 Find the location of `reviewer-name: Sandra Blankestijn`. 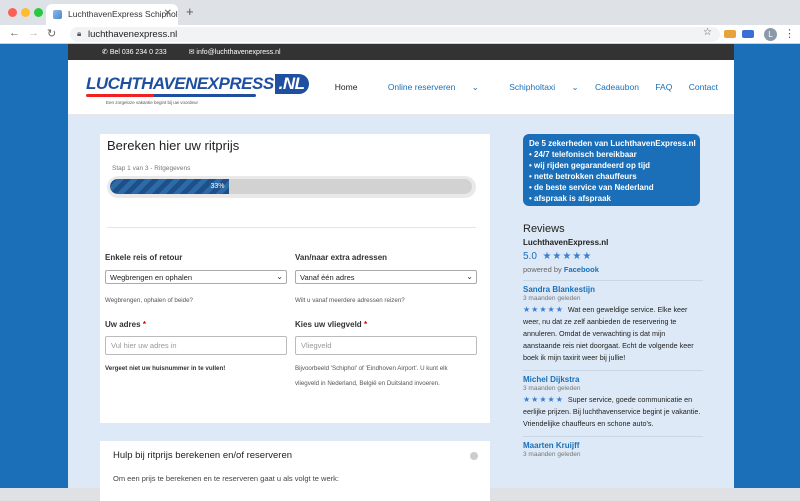

reviewer-name: Sandra Blankestijn is located at coordinates (613, 289).